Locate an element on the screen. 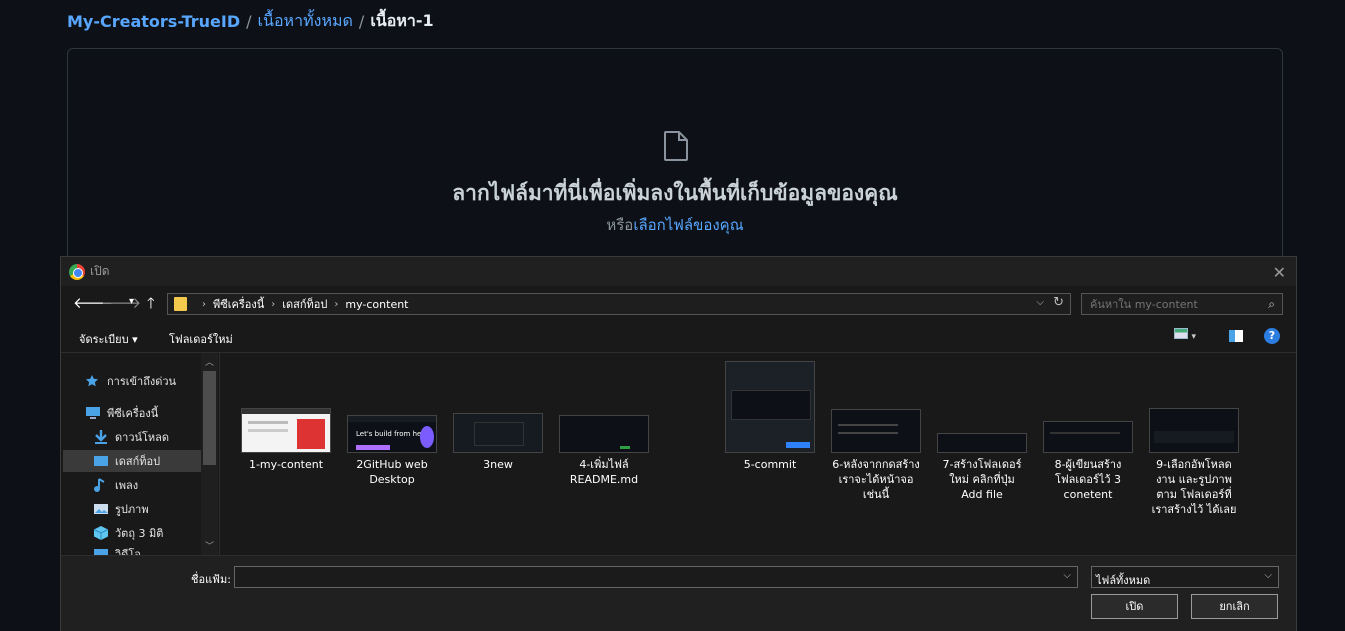 This screenshot has height=631, width=1345. new-folder-button: โฟลเดอร์ใหม่ is located at coordinates (201, 339).